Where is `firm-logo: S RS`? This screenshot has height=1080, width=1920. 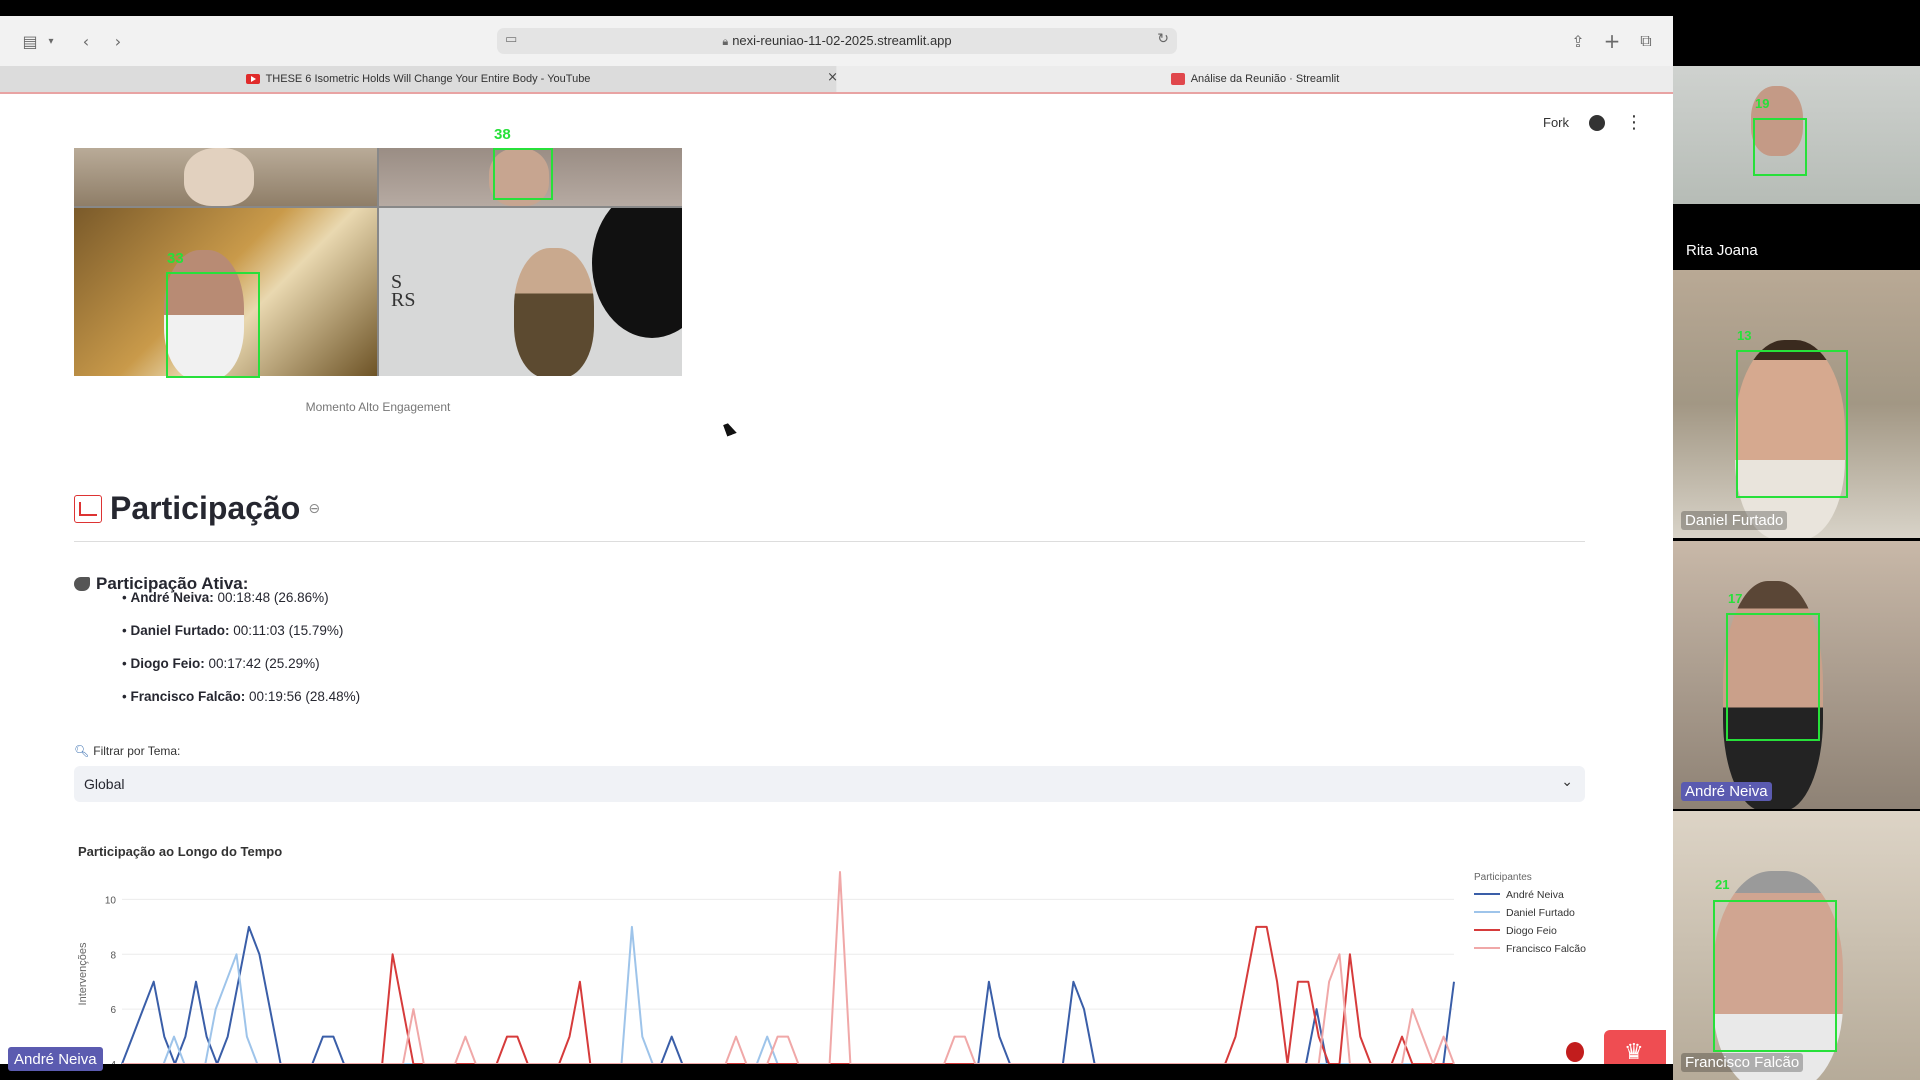 firm-logo: S RS is located at coordinates (403, 291).